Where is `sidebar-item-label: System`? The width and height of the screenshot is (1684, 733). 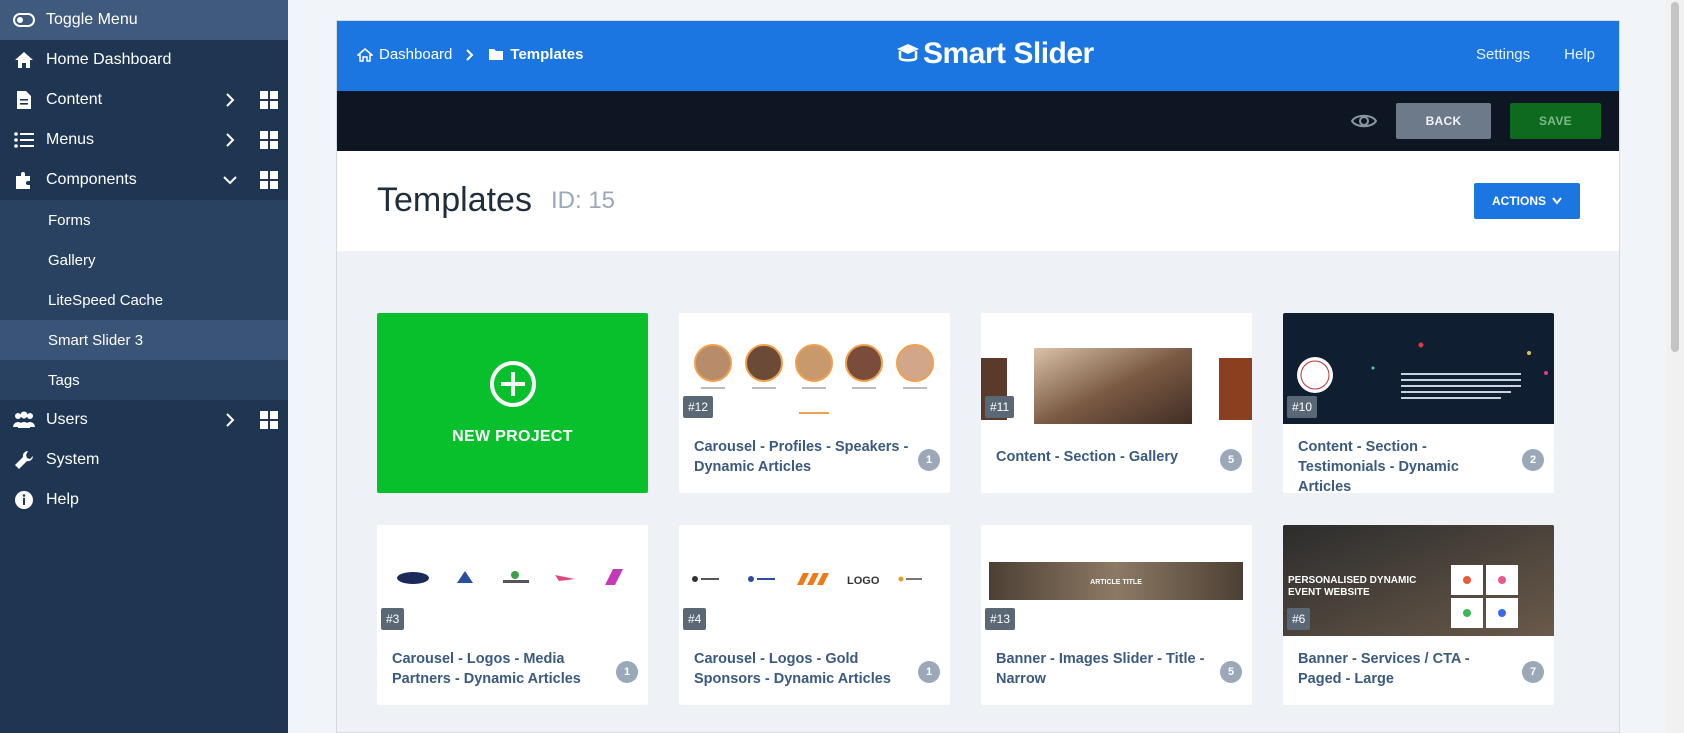
sidebar-item-label: System is located at coordinates (73, 459).